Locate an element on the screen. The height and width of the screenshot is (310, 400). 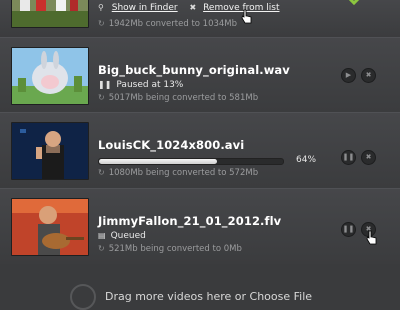
play-button: ▶ is located at coordinates (348, 75).